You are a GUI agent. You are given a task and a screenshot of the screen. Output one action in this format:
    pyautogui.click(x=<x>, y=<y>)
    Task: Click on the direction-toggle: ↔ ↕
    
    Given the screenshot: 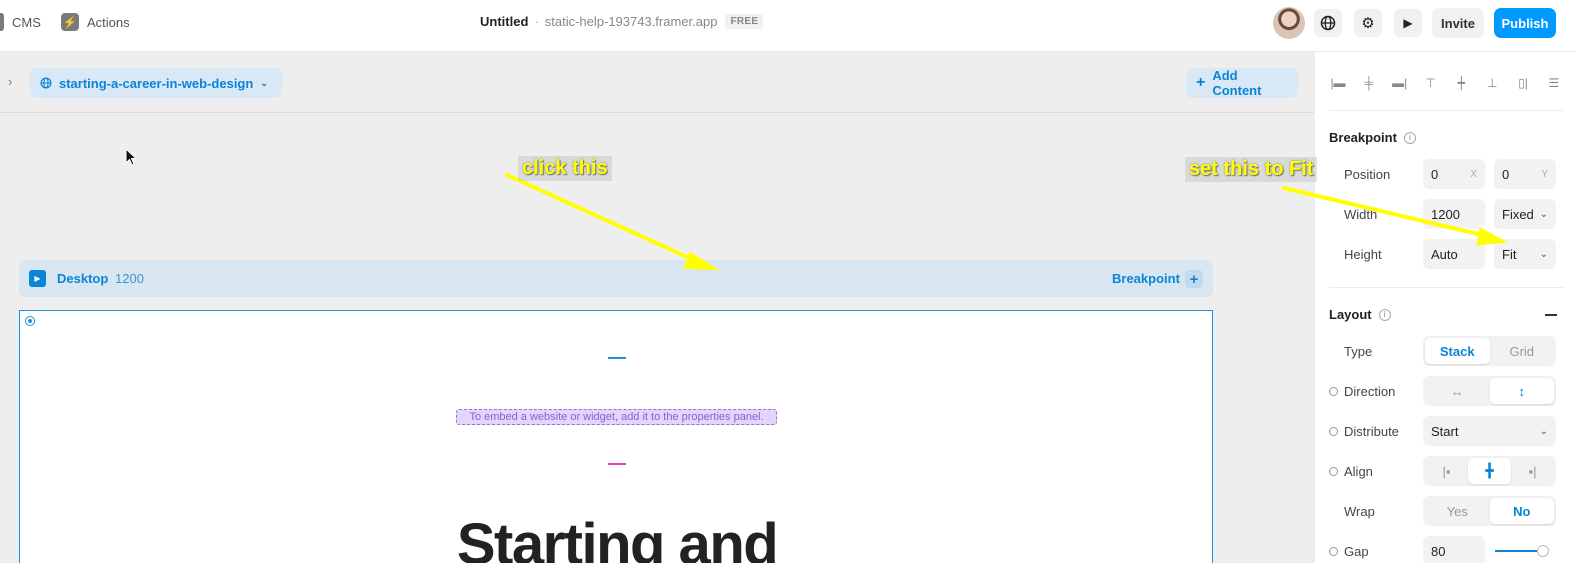 What is the action you would take?
    pyautogui.click(x=1489, y=391)
    